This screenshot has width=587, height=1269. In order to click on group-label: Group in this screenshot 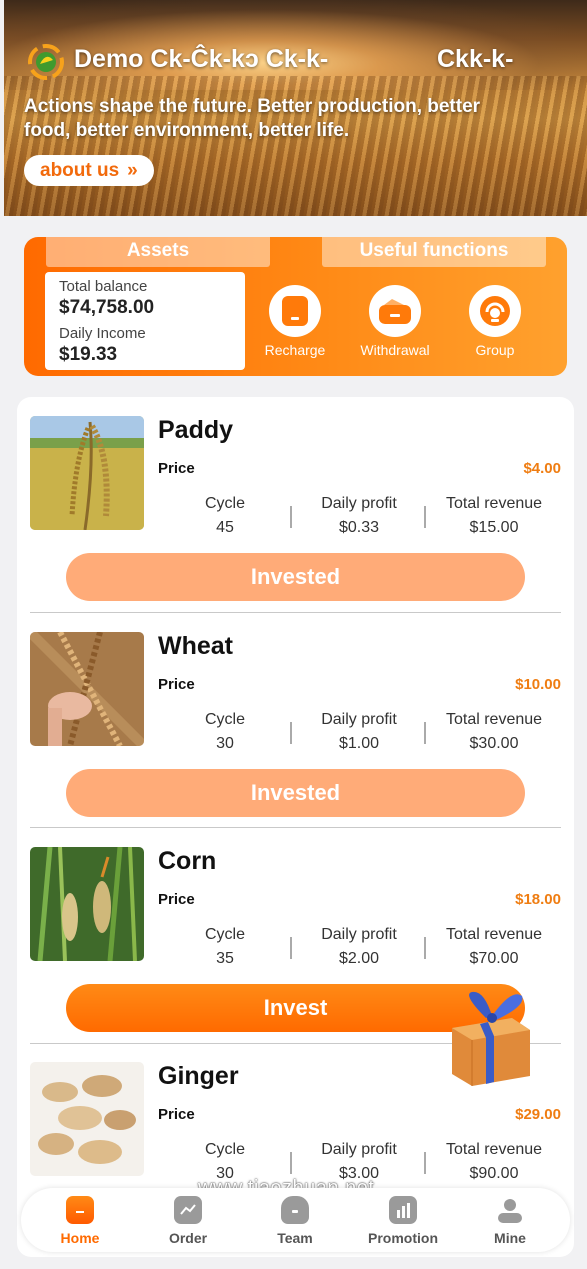, I will do `click(495, 350)`.